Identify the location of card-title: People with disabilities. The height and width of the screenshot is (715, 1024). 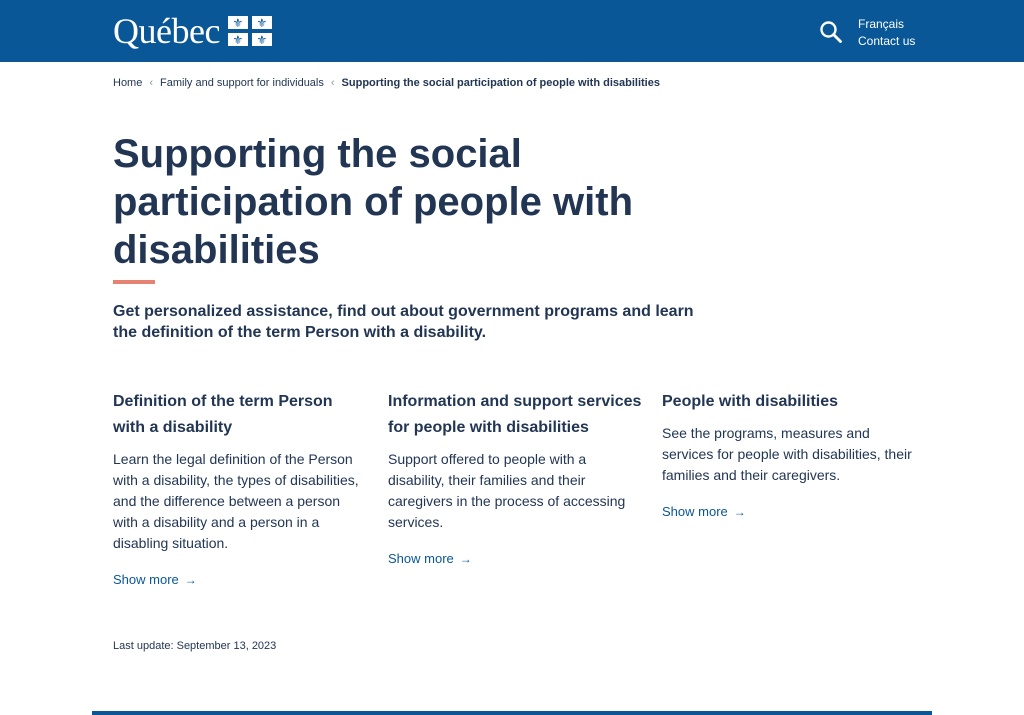
(789, 402).